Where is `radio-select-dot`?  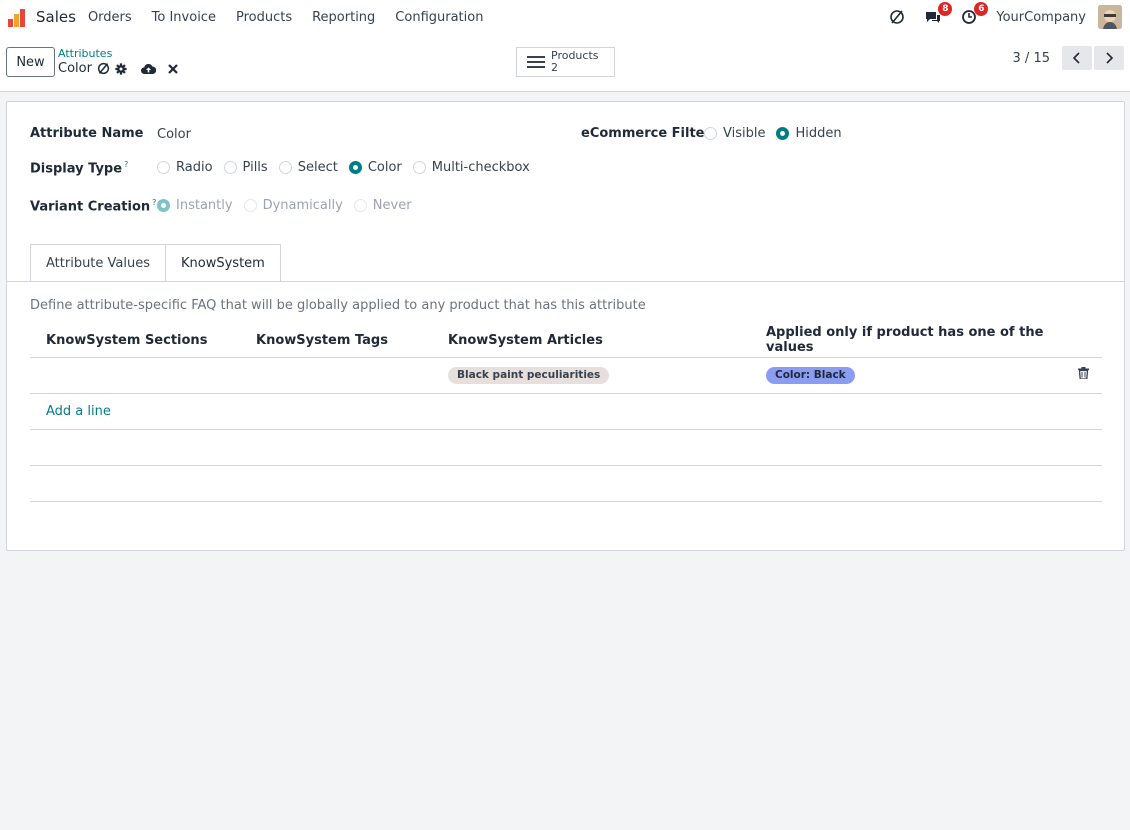
radio-select-dot is located at coordinates (285, 167).